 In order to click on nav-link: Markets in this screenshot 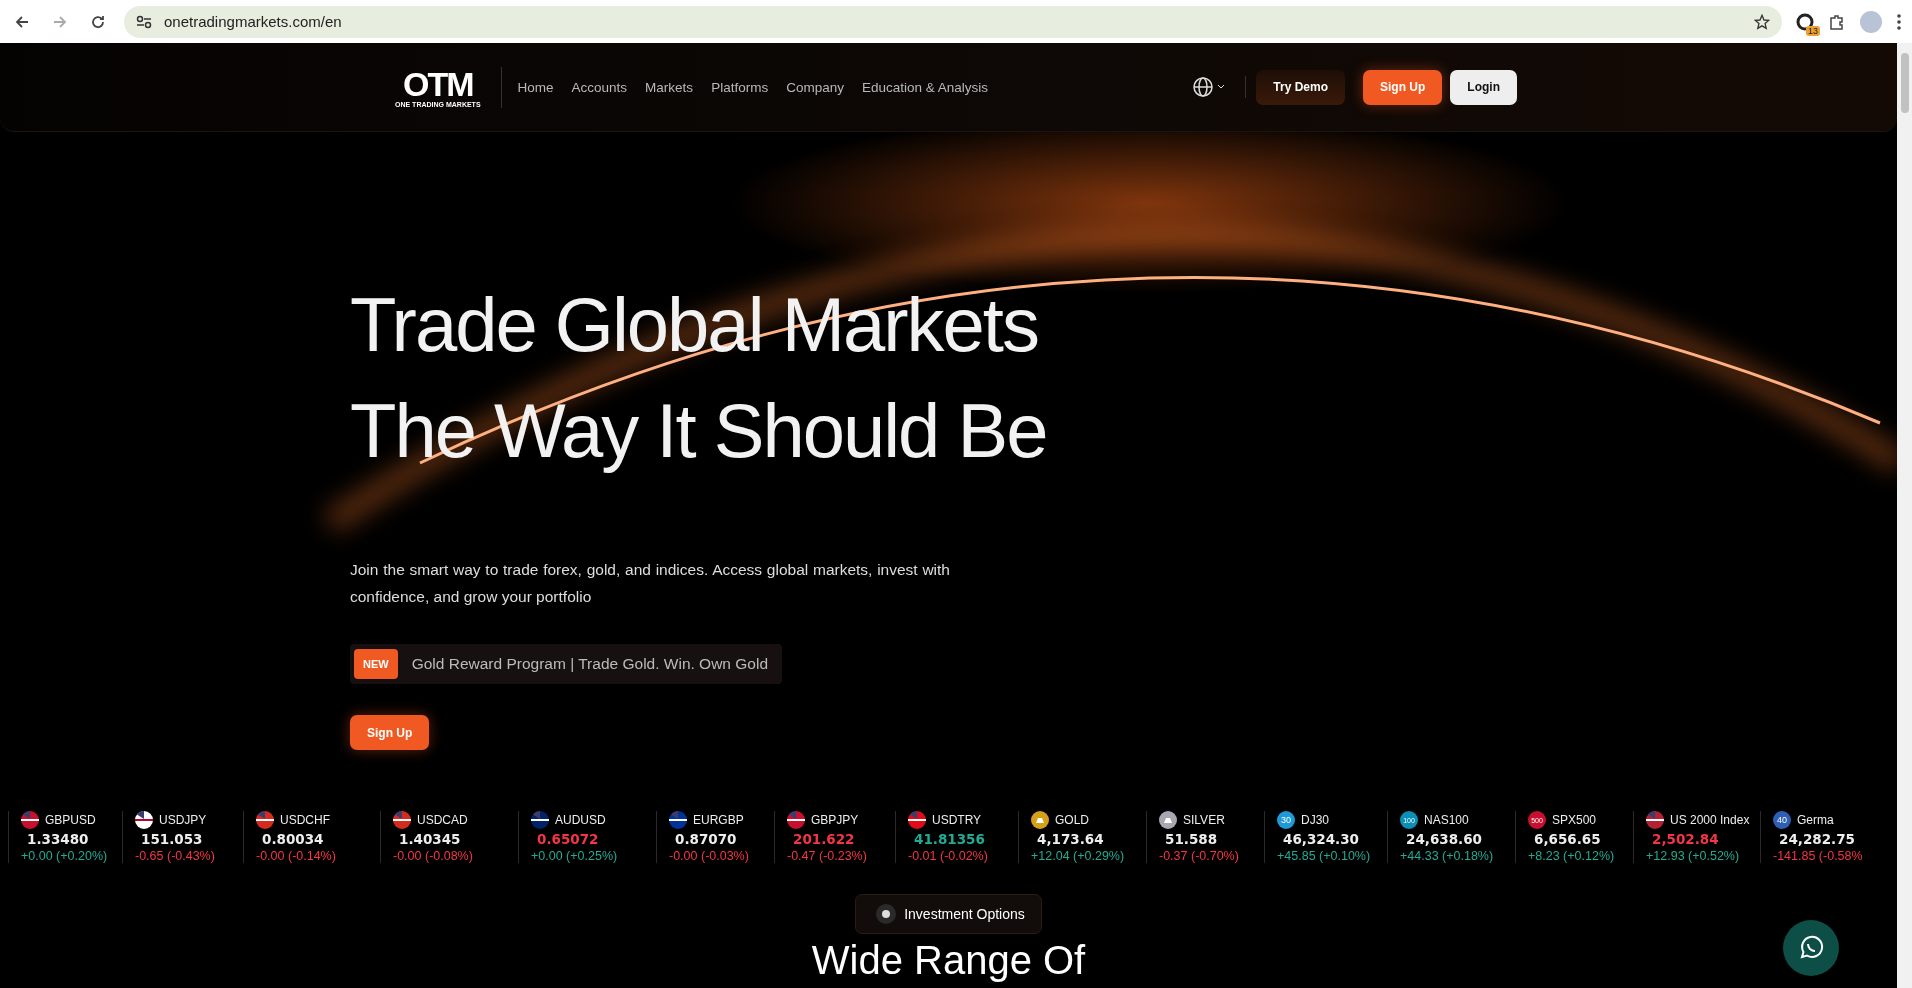, I will do `click(669, 87)`.